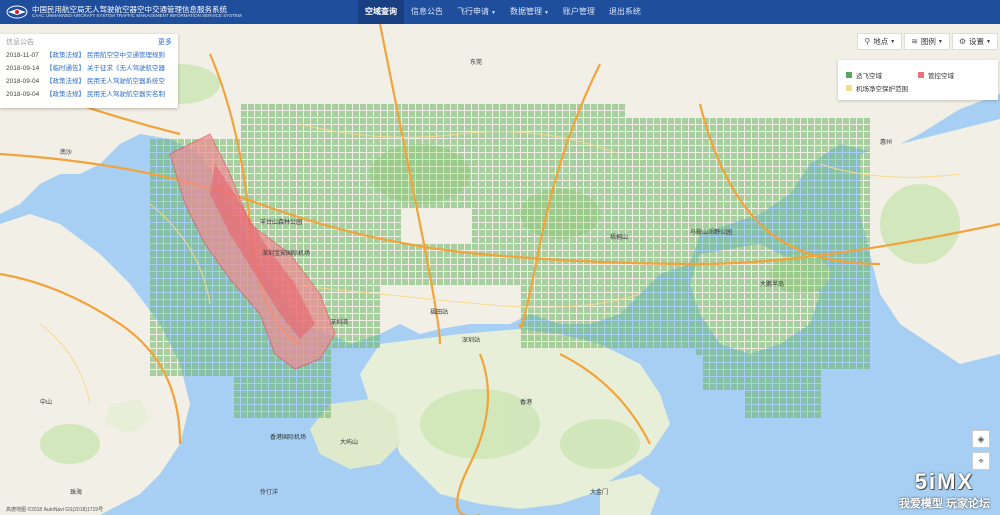  I want to click on layers-icon: ◈, so click(981, 438).